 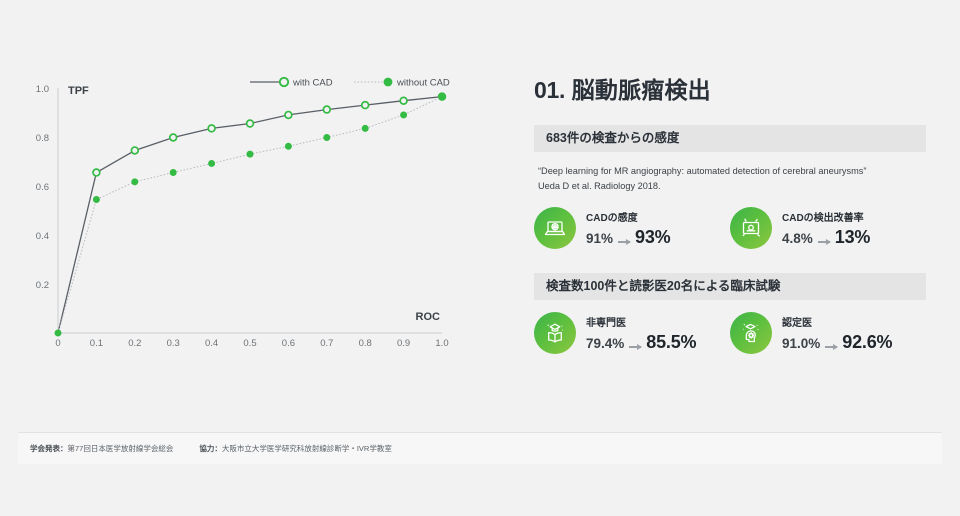 What do you see at coordinates (730, 286) in the screenshot?
I see `section-header-two: 検査数100件と読影医20名による臨床試験` at bounding box center [730, 286].